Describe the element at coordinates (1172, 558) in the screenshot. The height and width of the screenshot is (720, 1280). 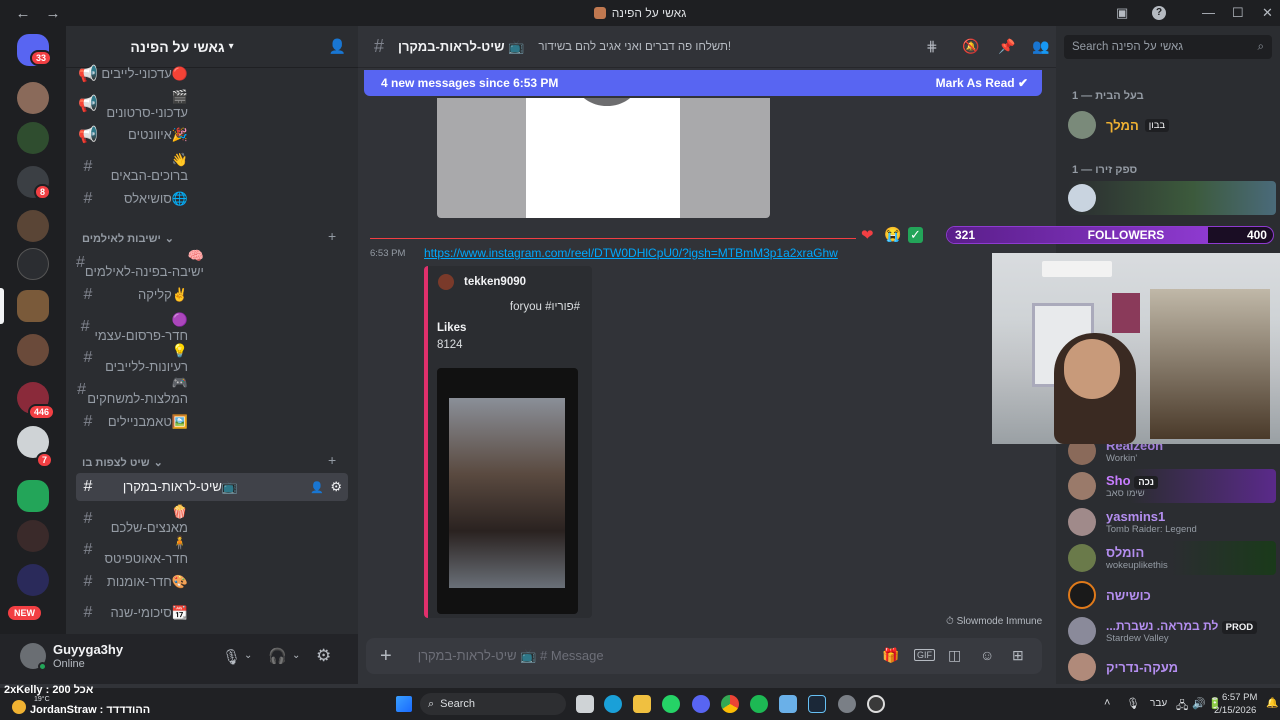
I see `member-item: הומלס wokeuplikethis` at that location.